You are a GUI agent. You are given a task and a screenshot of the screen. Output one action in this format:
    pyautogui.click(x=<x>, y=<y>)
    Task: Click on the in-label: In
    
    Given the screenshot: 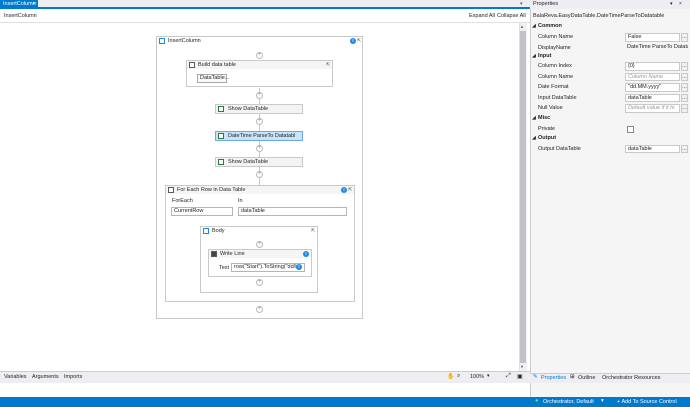 What is the action you would take?
    pyautogui.click(x=240, y=201)
    